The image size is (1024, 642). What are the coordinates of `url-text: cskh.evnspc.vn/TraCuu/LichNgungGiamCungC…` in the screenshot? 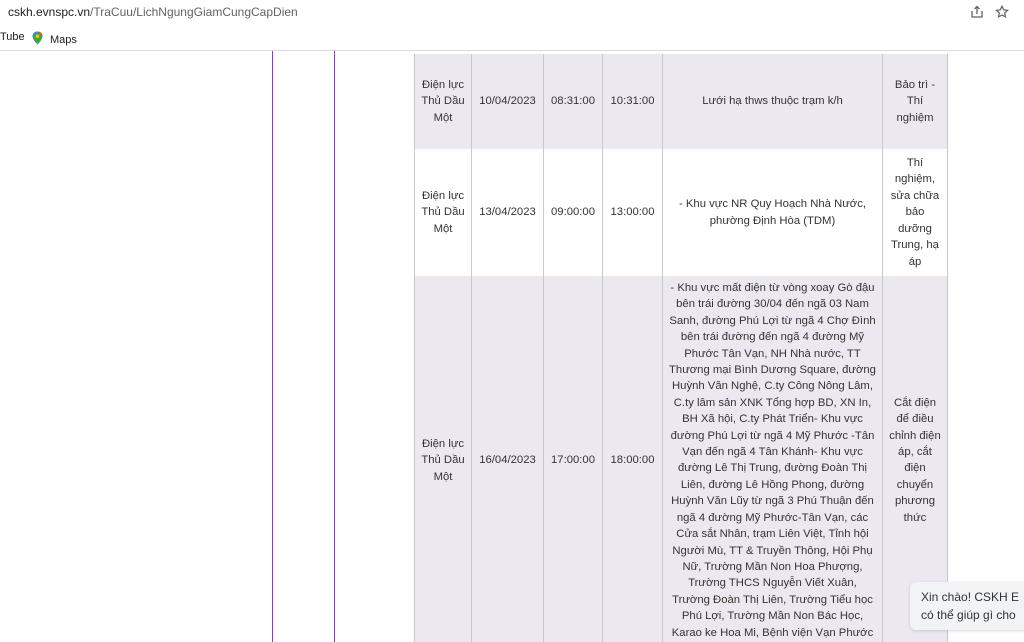 It's located at (153, 12).